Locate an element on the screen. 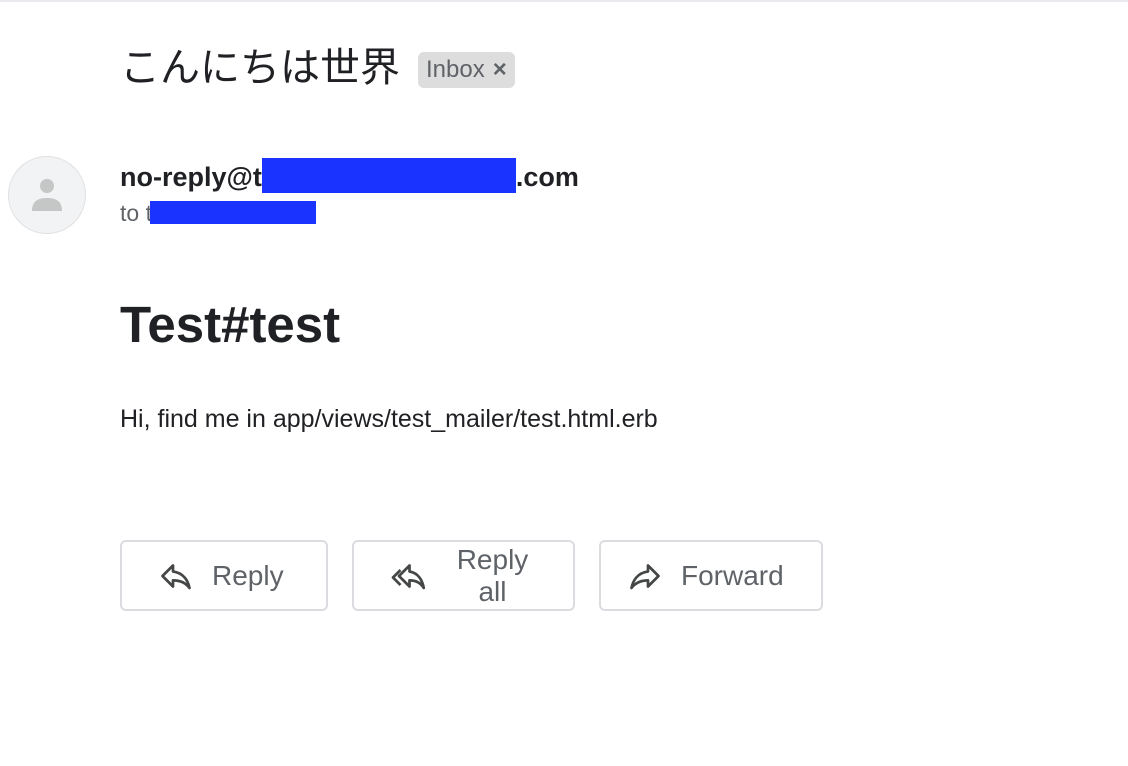  forward-icon is located at coordinates (645, 576).